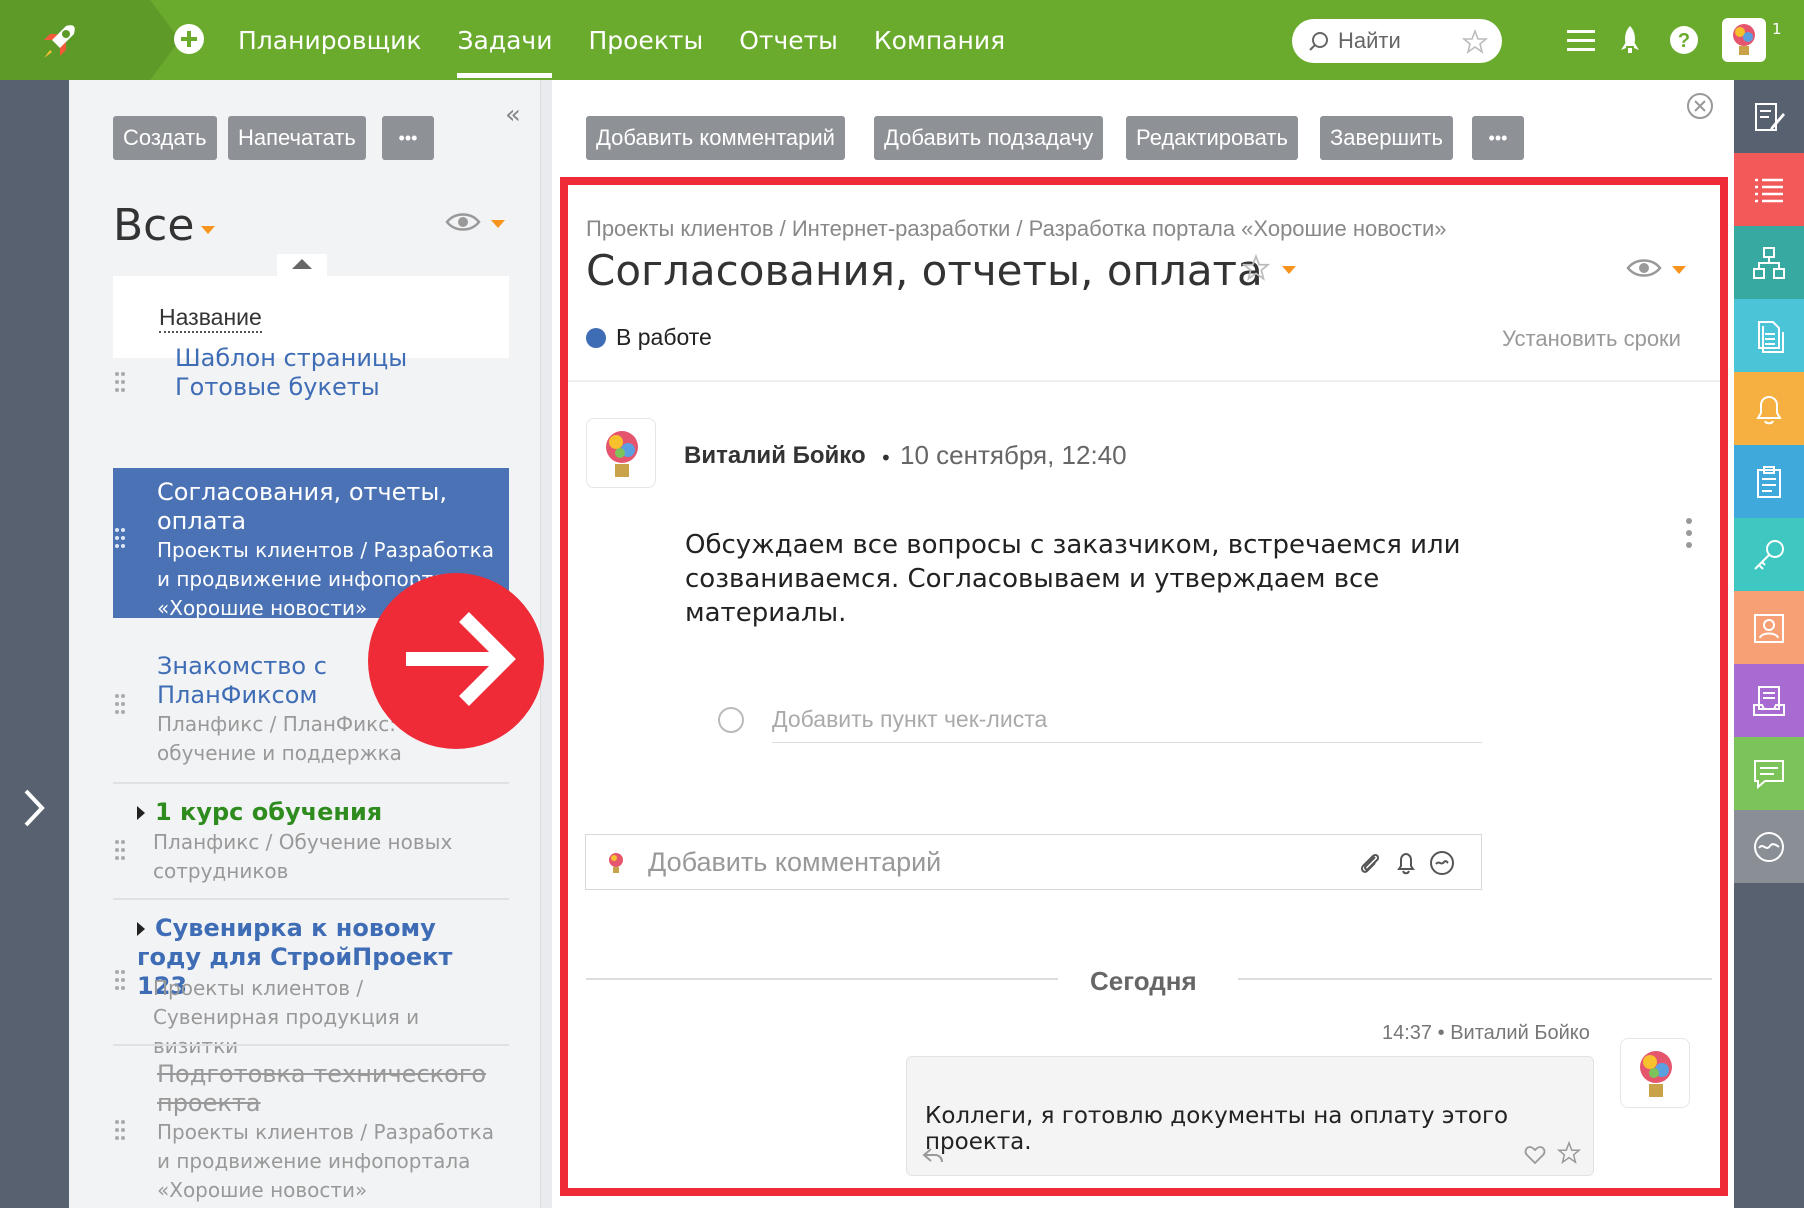 The image size is (1804, 1208). What do you see at coordinates (208, 230) in the screenshot?
I see `filter-caret-icon` at bounding box center [208, 230].